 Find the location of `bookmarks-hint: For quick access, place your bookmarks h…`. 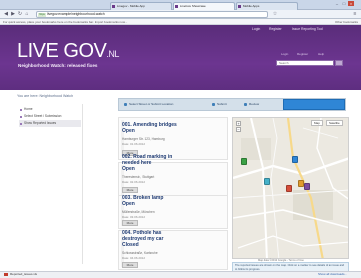

bookmarks-hint: For quick access, place your bookmarks h… is located at coordinates (65, 22).